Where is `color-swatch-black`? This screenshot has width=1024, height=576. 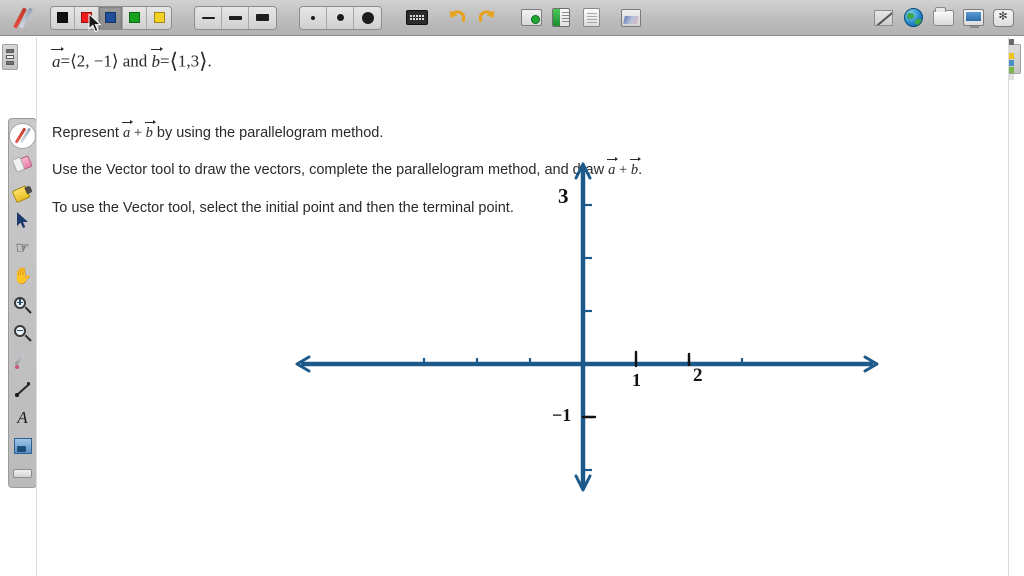
color-swatch-black is located at coordinates (63, 17).